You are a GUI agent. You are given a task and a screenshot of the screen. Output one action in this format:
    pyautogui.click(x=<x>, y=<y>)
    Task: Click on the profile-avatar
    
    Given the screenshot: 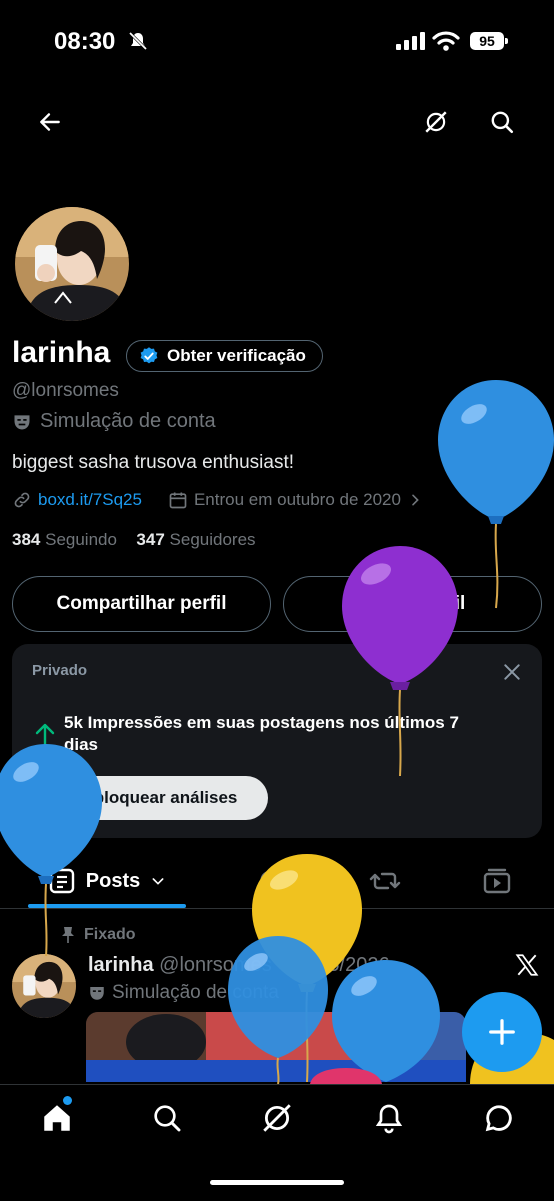 What is the action you would take?
    pyautogui.click(x=72, y=264)
    